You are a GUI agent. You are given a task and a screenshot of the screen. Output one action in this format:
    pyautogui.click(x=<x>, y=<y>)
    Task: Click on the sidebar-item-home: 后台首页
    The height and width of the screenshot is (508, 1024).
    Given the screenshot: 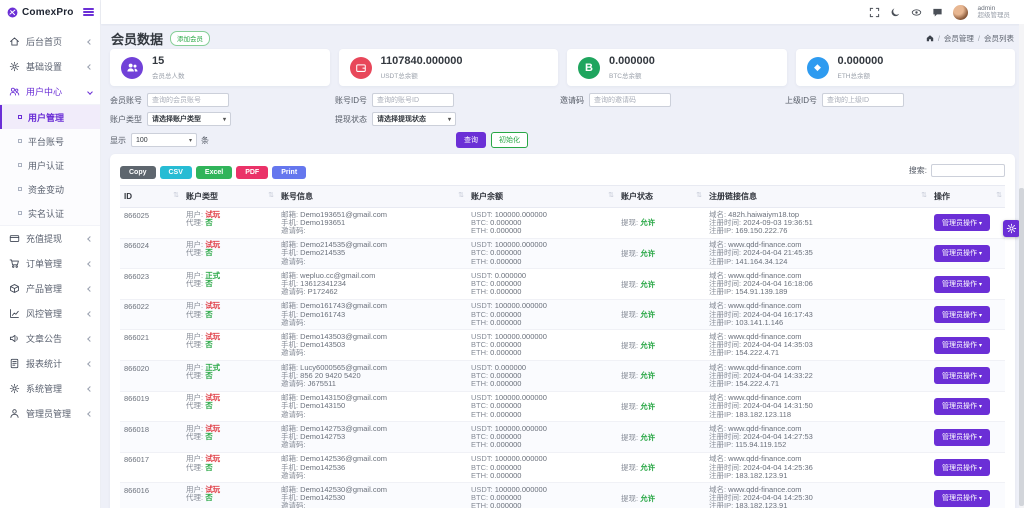 What is the action you would take?
    pyautogui.click(x=50, y=41)
    